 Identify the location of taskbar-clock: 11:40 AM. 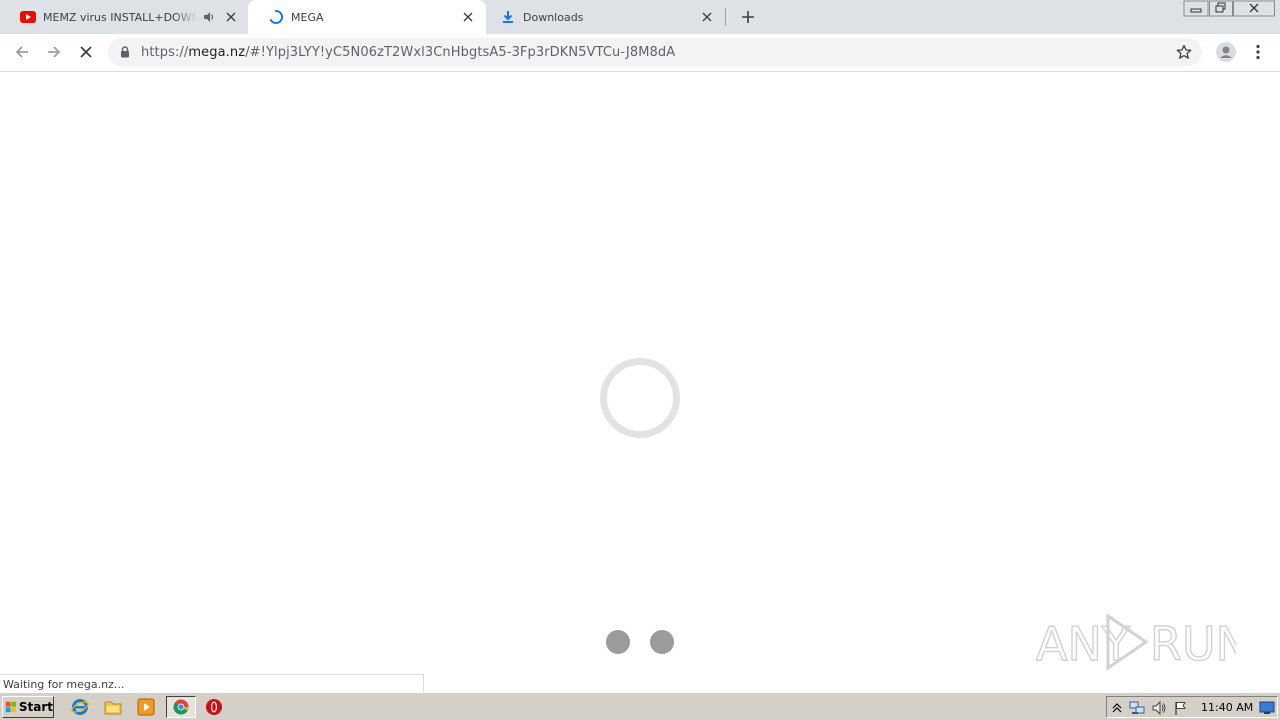
(1227, 707).